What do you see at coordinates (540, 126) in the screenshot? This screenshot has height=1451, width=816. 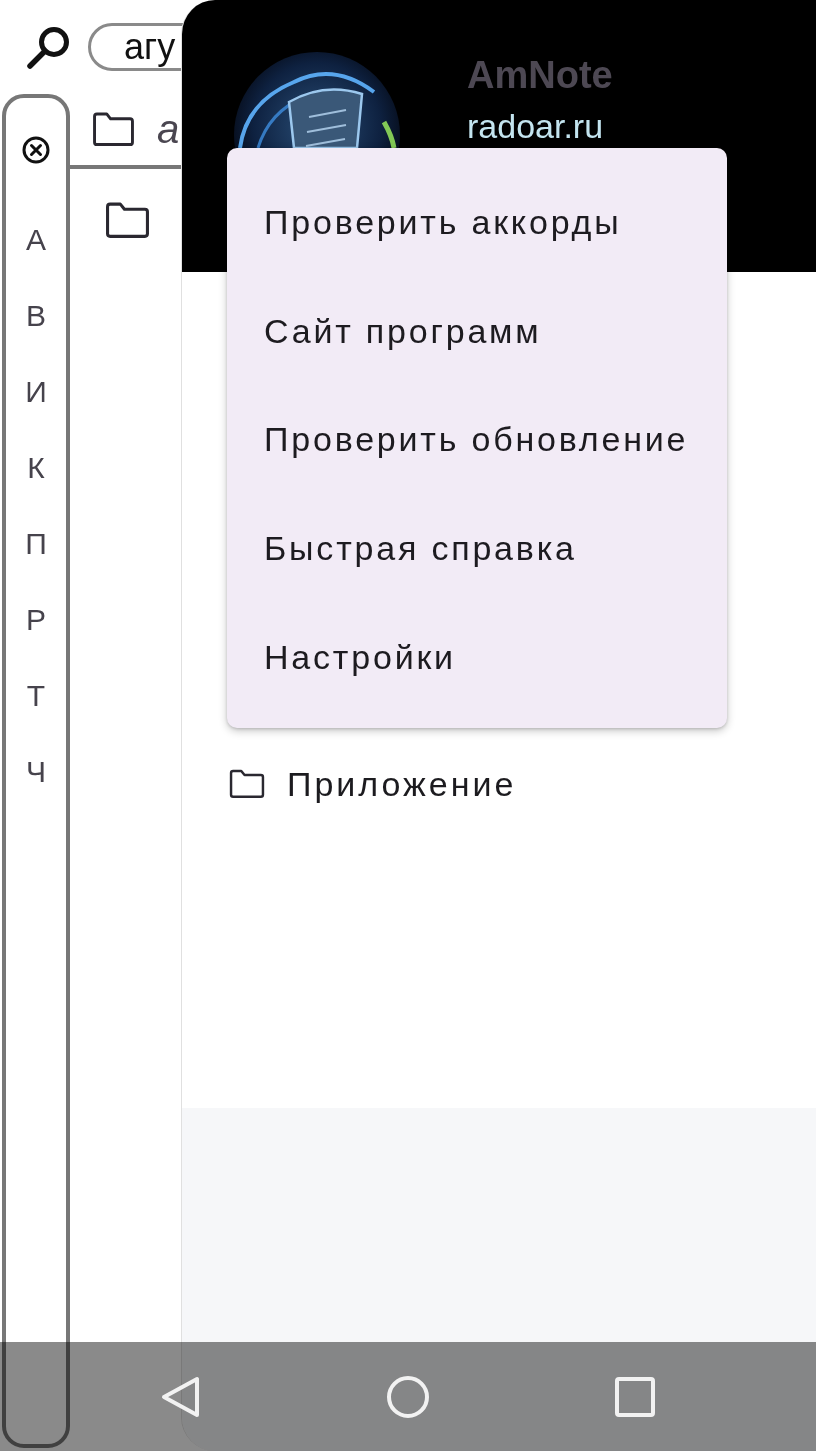 I see `site-link: radoar.ru` at bounding box center [540, 126].